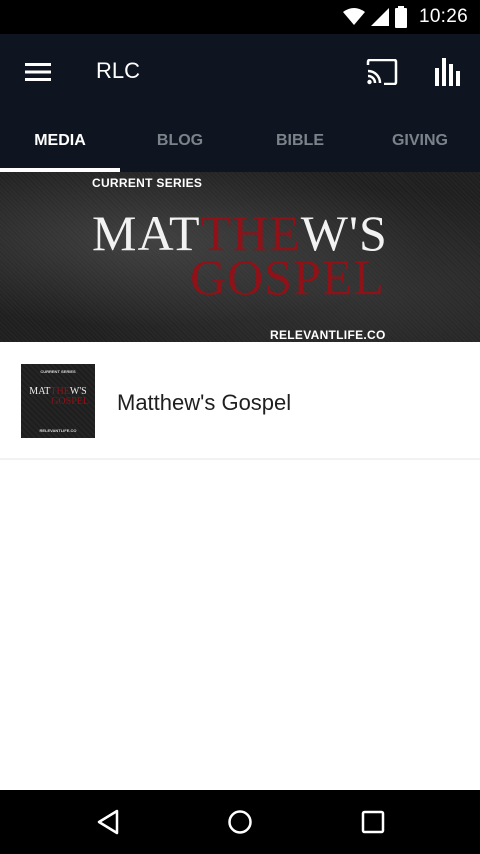 This screenshot has height=854, width=480. I want to click on tab-bible: BIBLE, so click(300, 141).